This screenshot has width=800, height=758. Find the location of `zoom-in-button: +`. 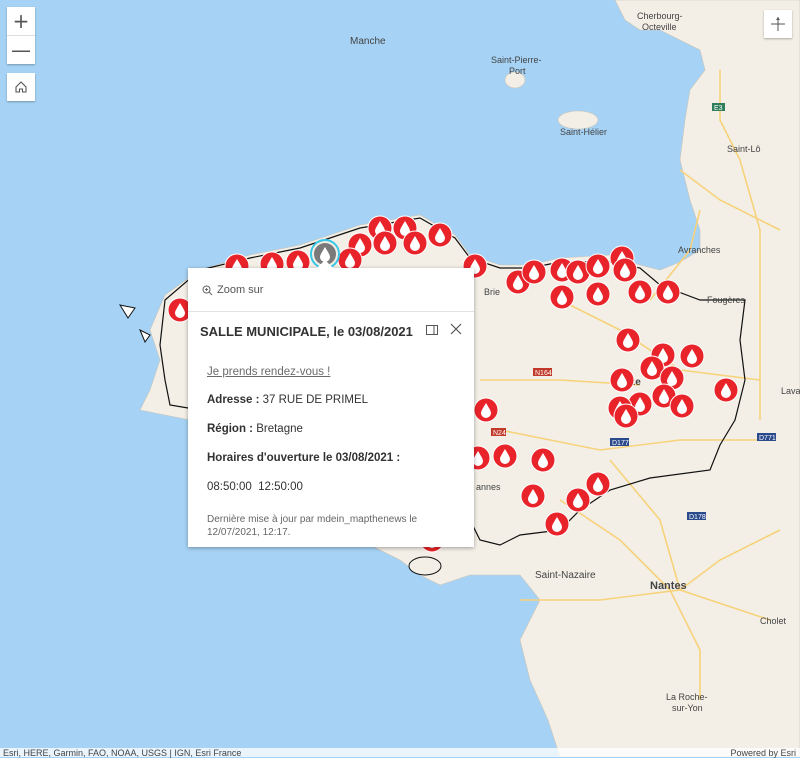

zoom-in-button: + is located at coordinates (21, 21).